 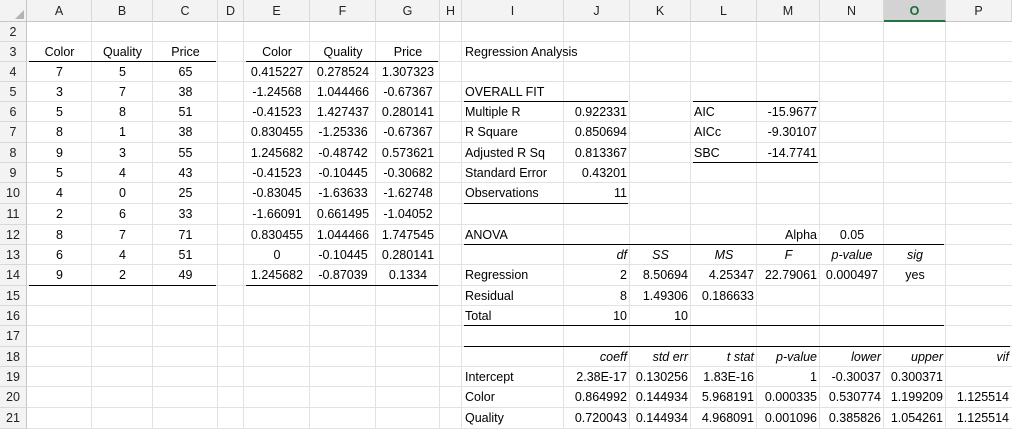 I want to click on anova-cell: yes, so click(x=915, y=275).